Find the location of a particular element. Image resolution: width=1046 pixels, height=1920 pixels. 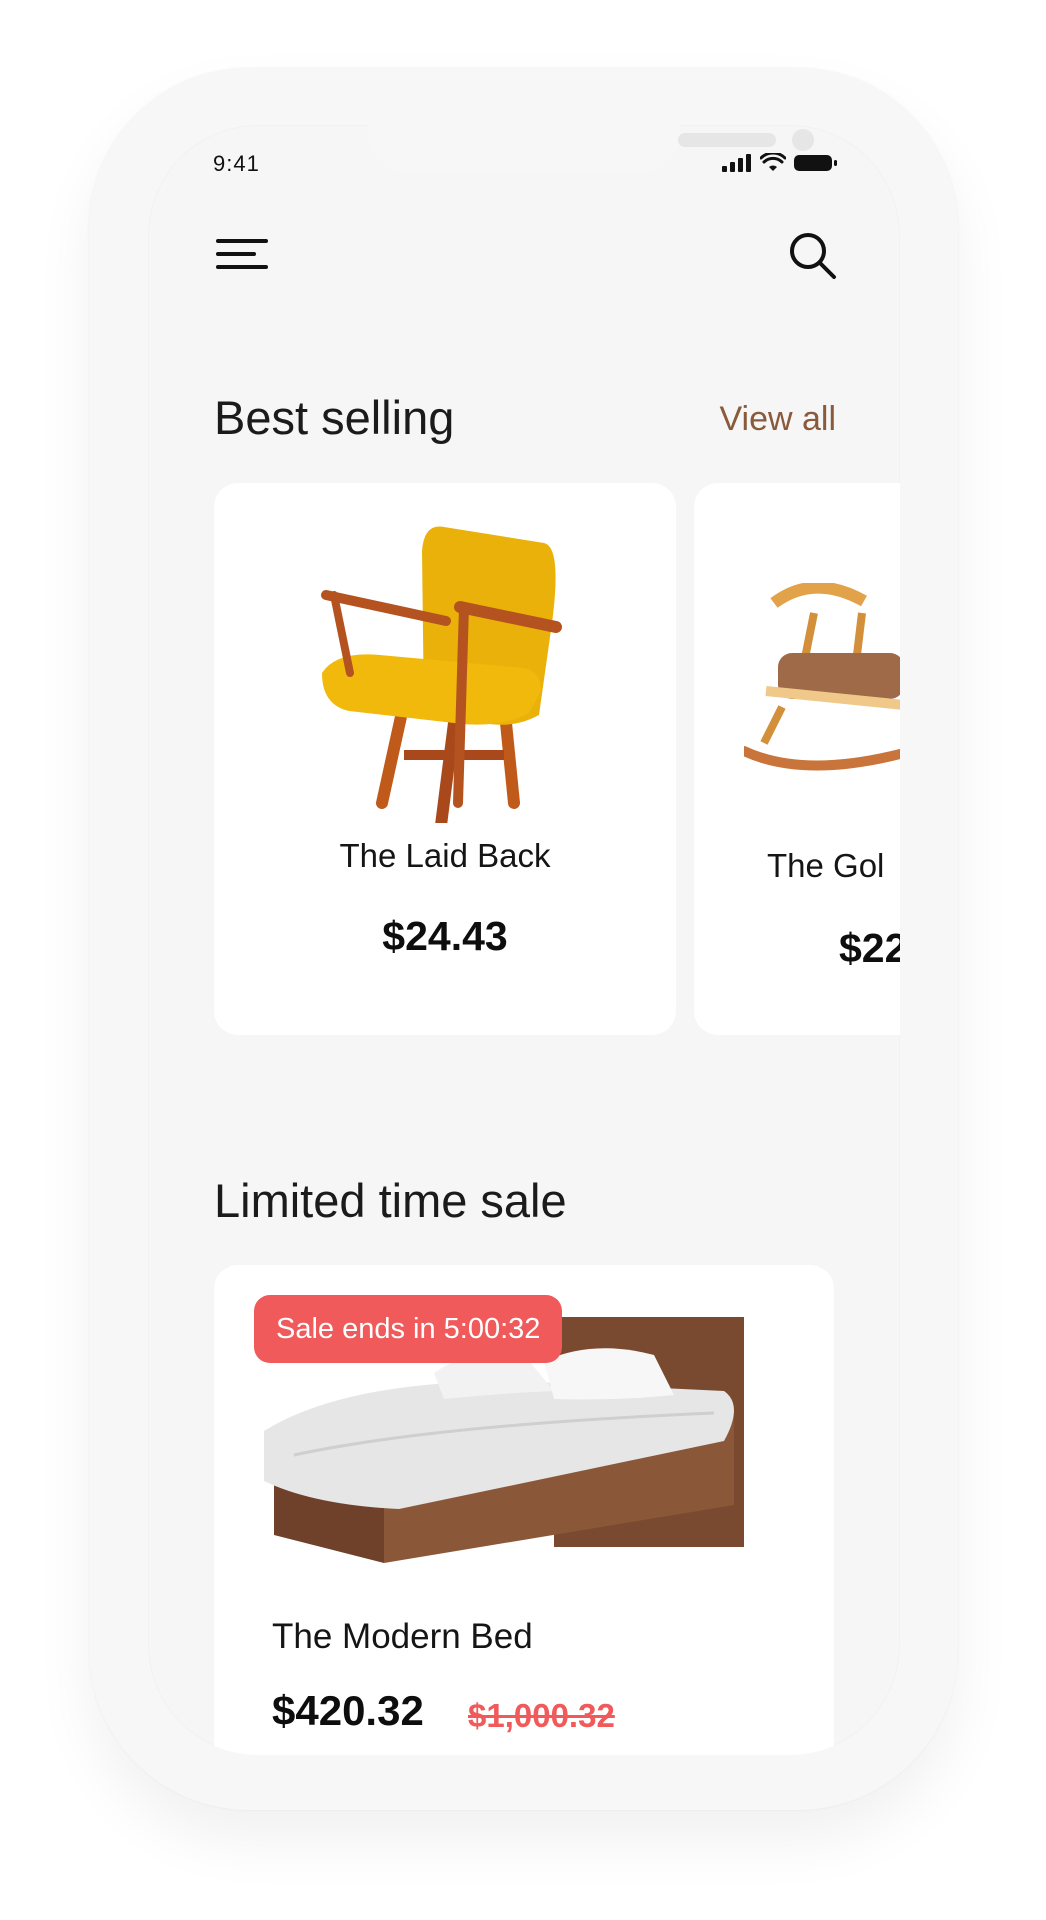

status-time: 9:41 is located at coordinates (236, 163).